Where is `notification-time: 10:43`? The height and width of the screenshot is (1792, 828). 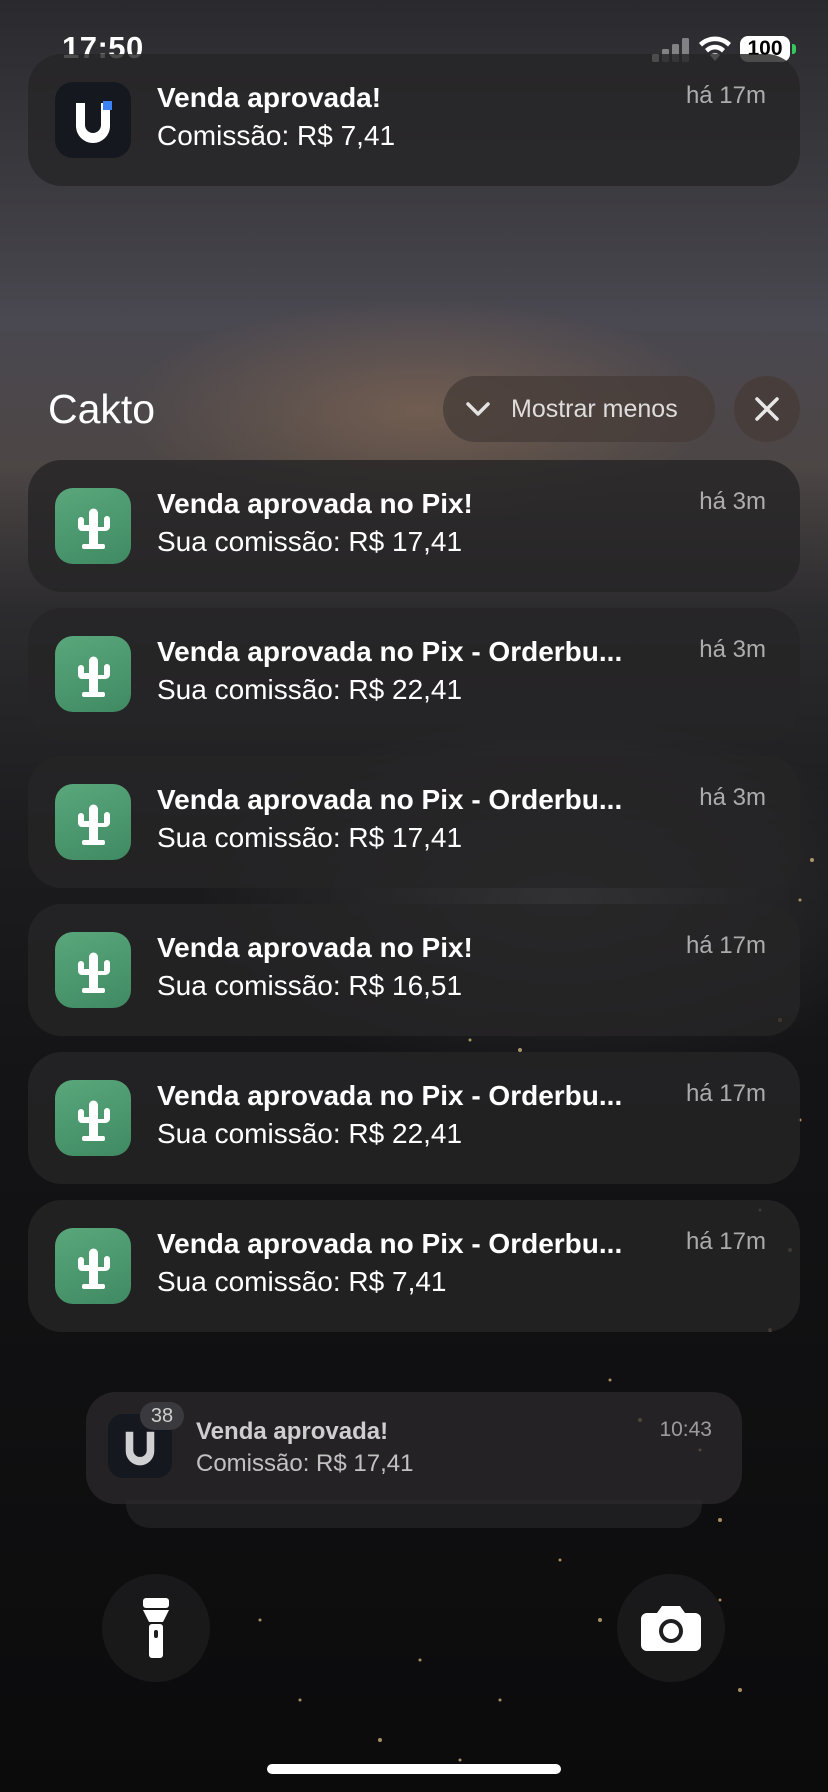 notification-time: 10:43 is located at coordinates (685, 1429).